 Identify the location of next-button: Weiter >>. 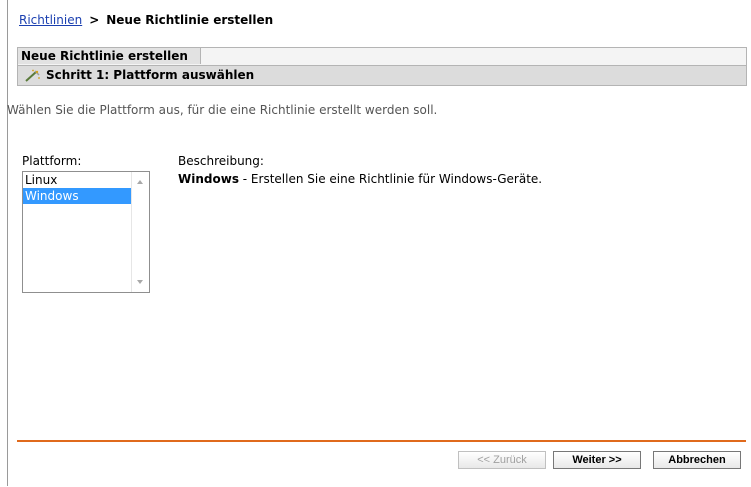
(597, 460).